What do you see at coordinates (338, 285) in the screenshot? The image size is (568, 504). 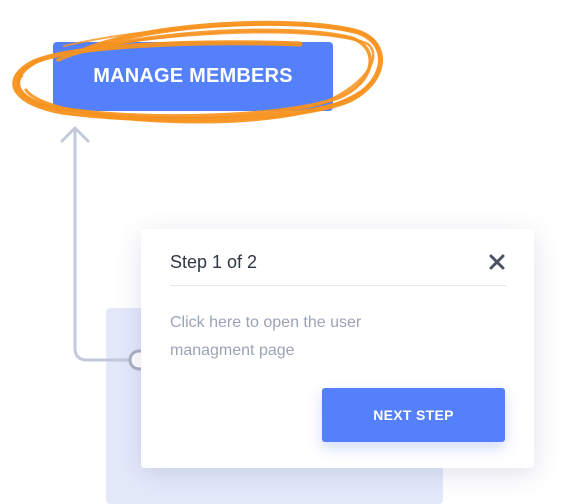 I see `popover-divider` at bounding box center [338, 285].